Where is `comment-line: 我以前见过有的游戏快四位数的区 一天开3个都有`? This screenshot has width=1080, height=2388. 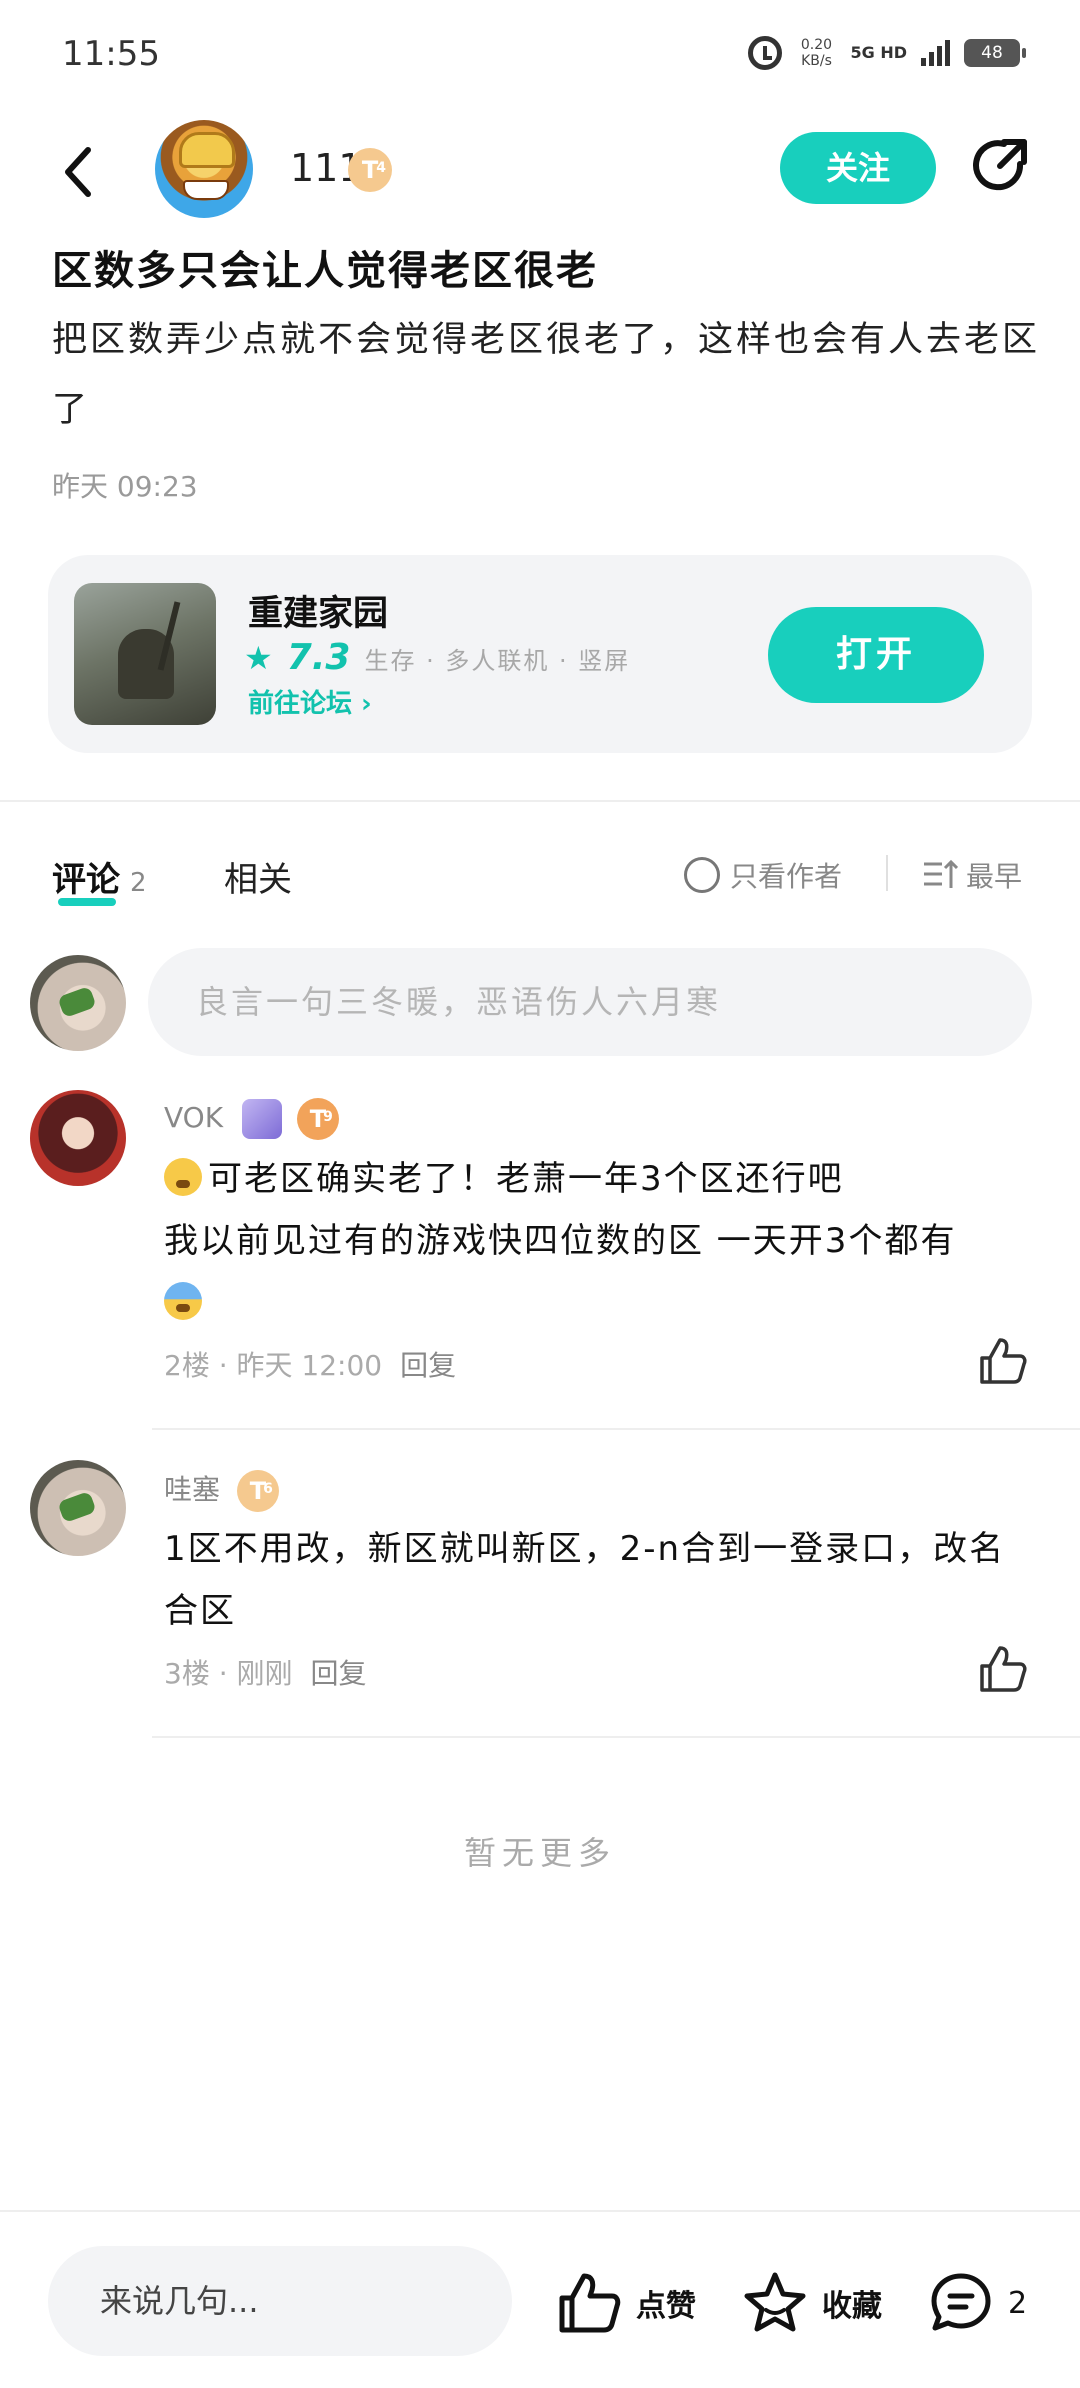
comment-line: 我以前见过有的游戏快四位数的区 一天开3个都有 is located at coordinates (560, 1241).